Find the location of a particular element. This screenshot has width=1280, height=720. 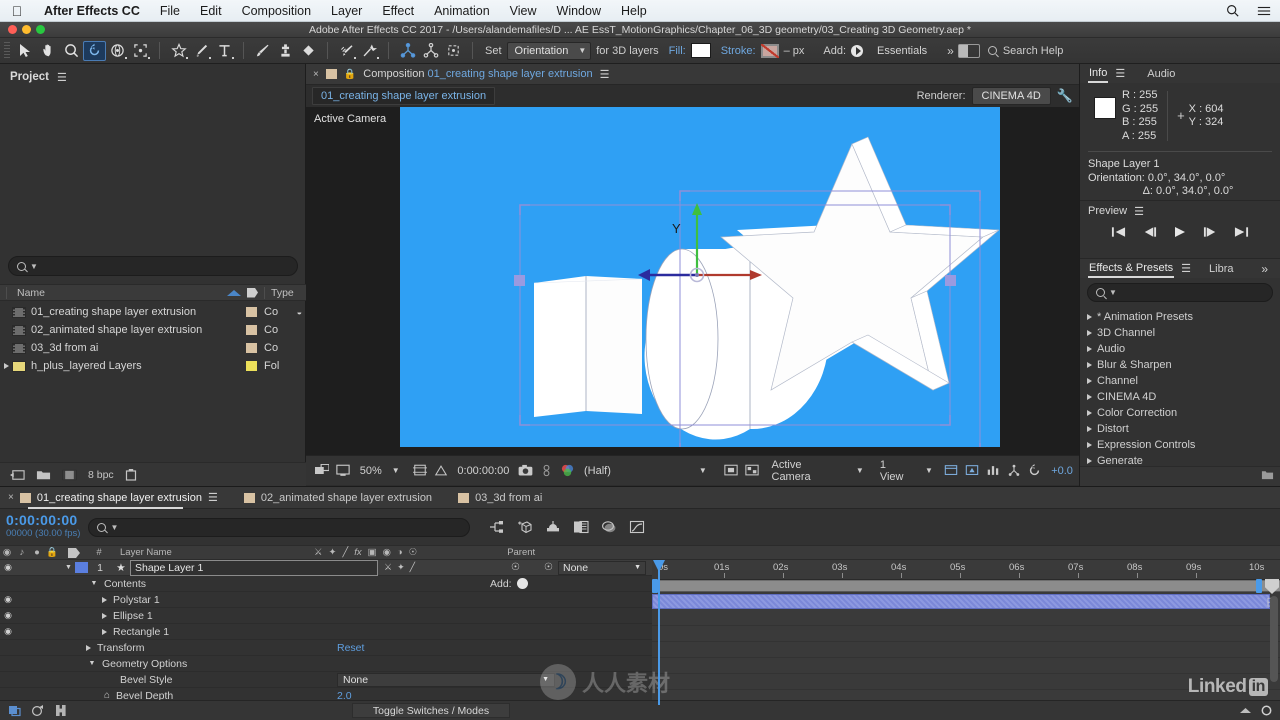

timeline-search-input: ▼ is located at coordinates (279, 527).